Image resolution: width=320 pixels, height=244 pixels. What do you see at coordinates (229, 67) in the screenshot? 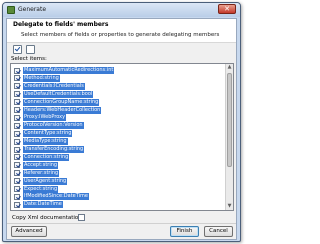
I see `scroll-up-arrow-icon: ▲` at bounding box center [229, 67].